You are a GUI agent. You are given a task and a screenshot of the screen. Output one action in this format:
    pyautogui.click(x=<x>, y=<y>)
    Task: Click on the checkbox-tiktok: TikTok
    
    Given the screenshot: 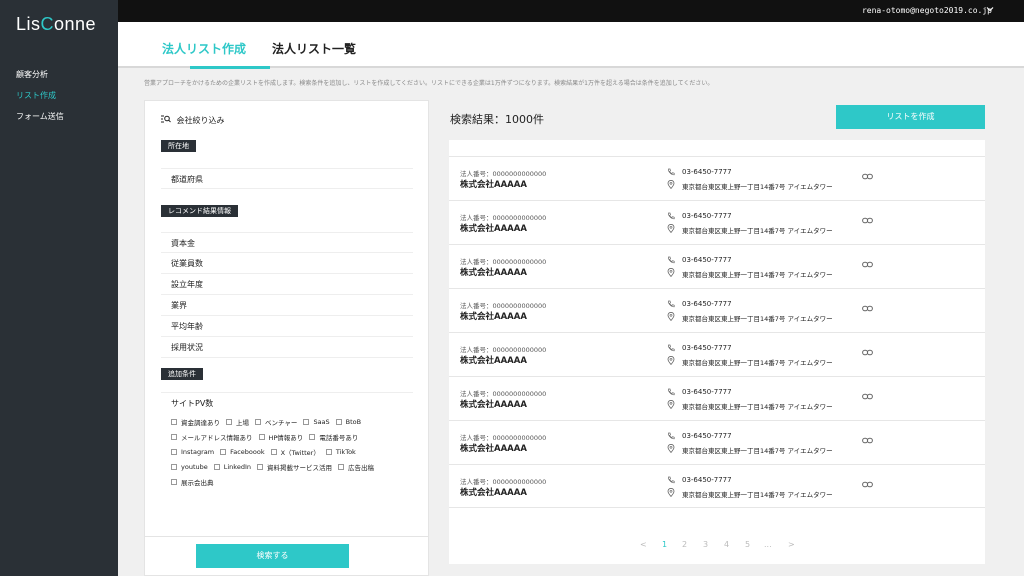 What is the action you would take?
    pyautogui.click(x=340, y=452)
    